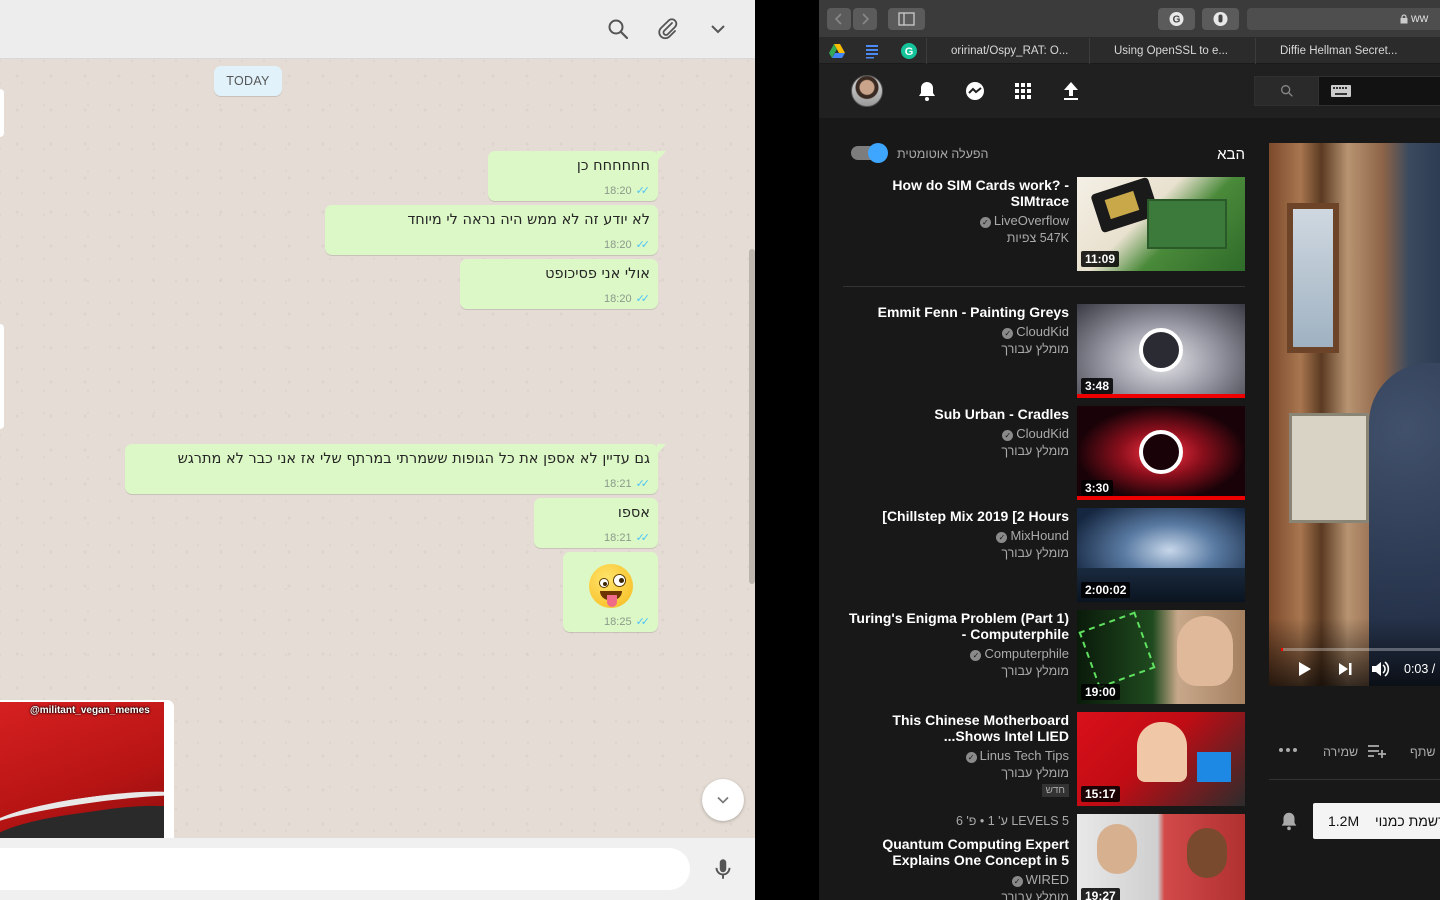 Image resolution: width=1440 pixels, height=900 pixels. Describe the element at coordinates (1354, 652) in the screenshot. I see `player-controls: 0:03 /` at that location.